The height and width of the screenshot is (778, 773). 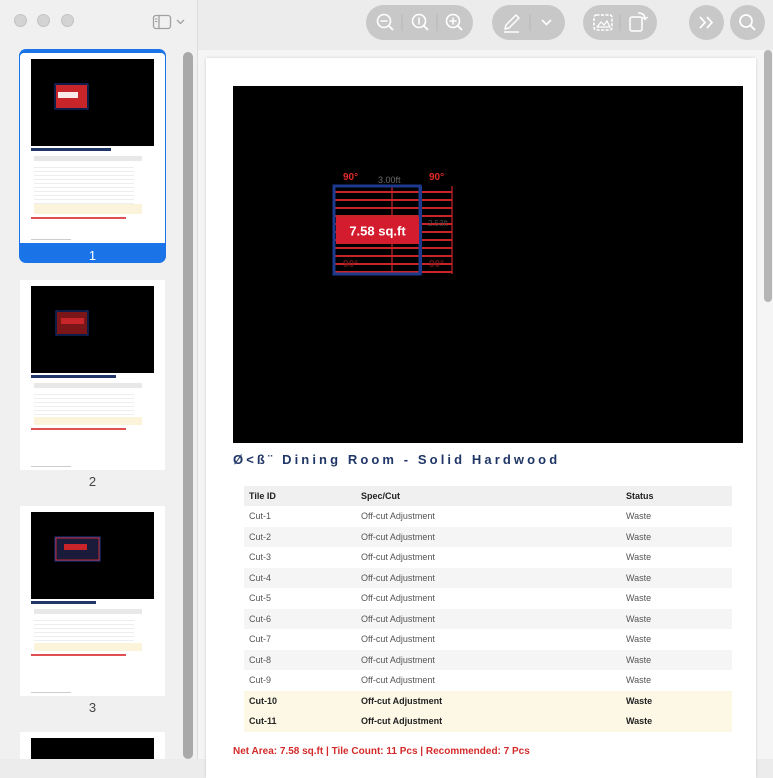 What do you see at coordinates (300, 700) in the screenshot?
I see `tile-id-cell: Cut-10` at bounding box center [300, 700].